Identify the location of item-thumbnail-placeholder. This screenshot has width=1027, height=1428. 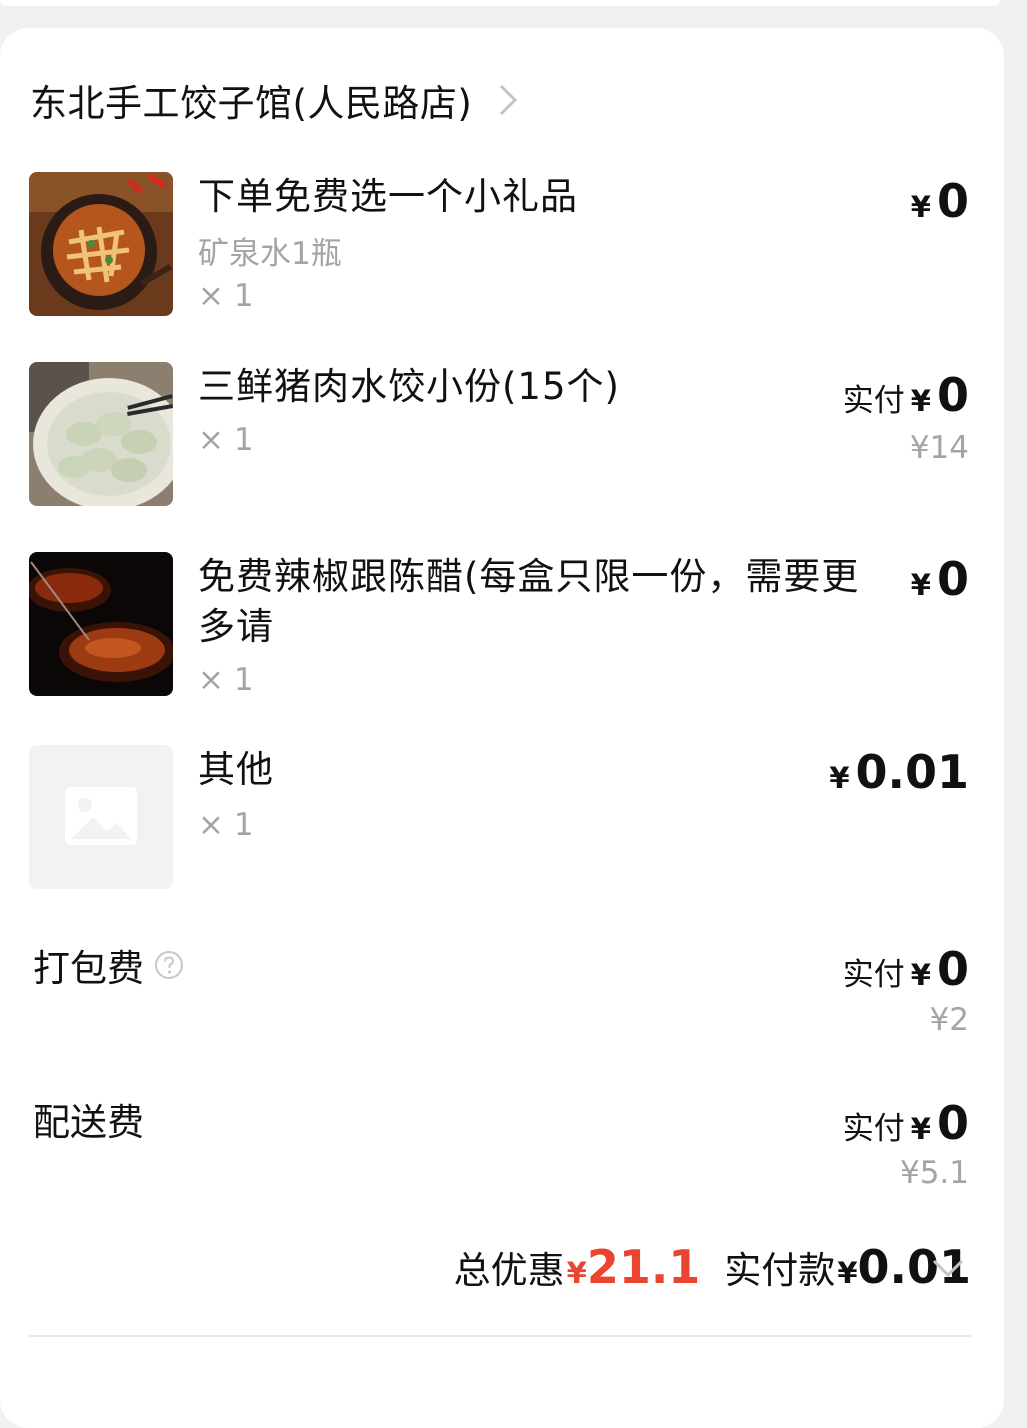
(101, 817).